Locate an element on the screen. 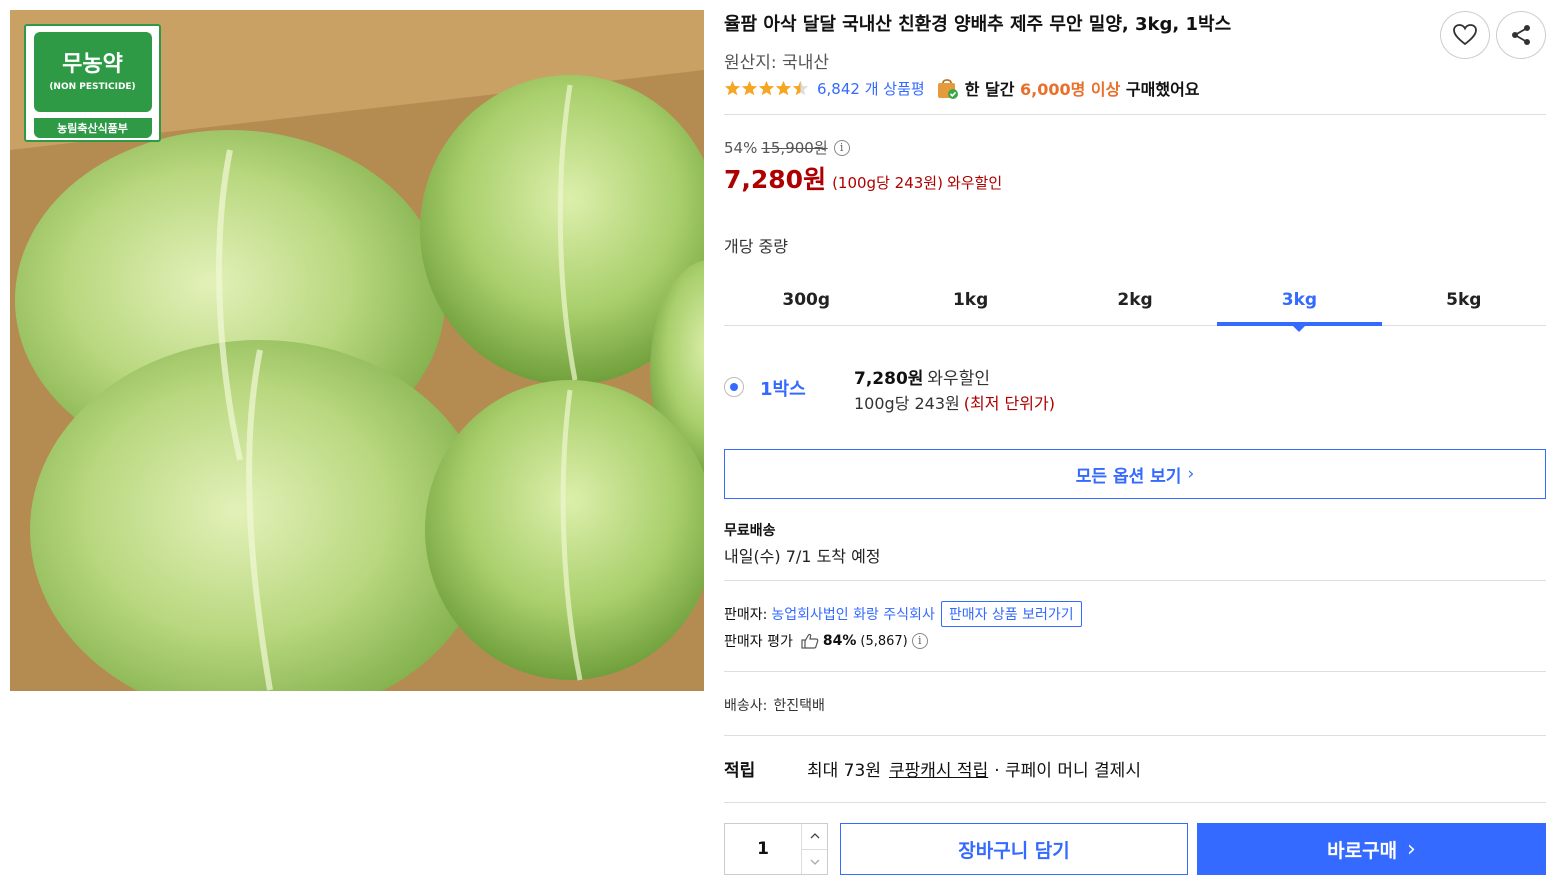  heart-icon is located at coordinates (1465, 35).